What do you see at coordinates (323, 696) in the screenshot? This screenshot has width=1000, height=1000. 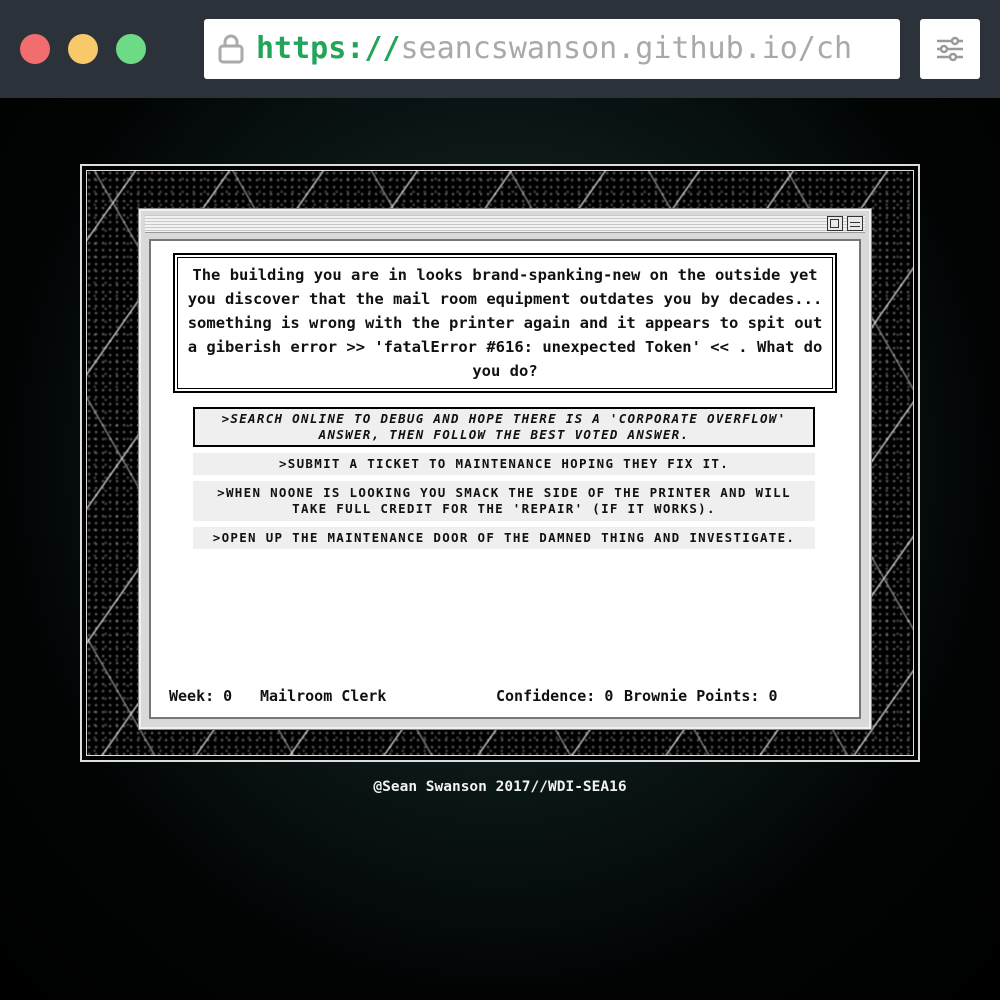 I see `player-role: Mailroom Clerk` at bounding box center [323, 696].